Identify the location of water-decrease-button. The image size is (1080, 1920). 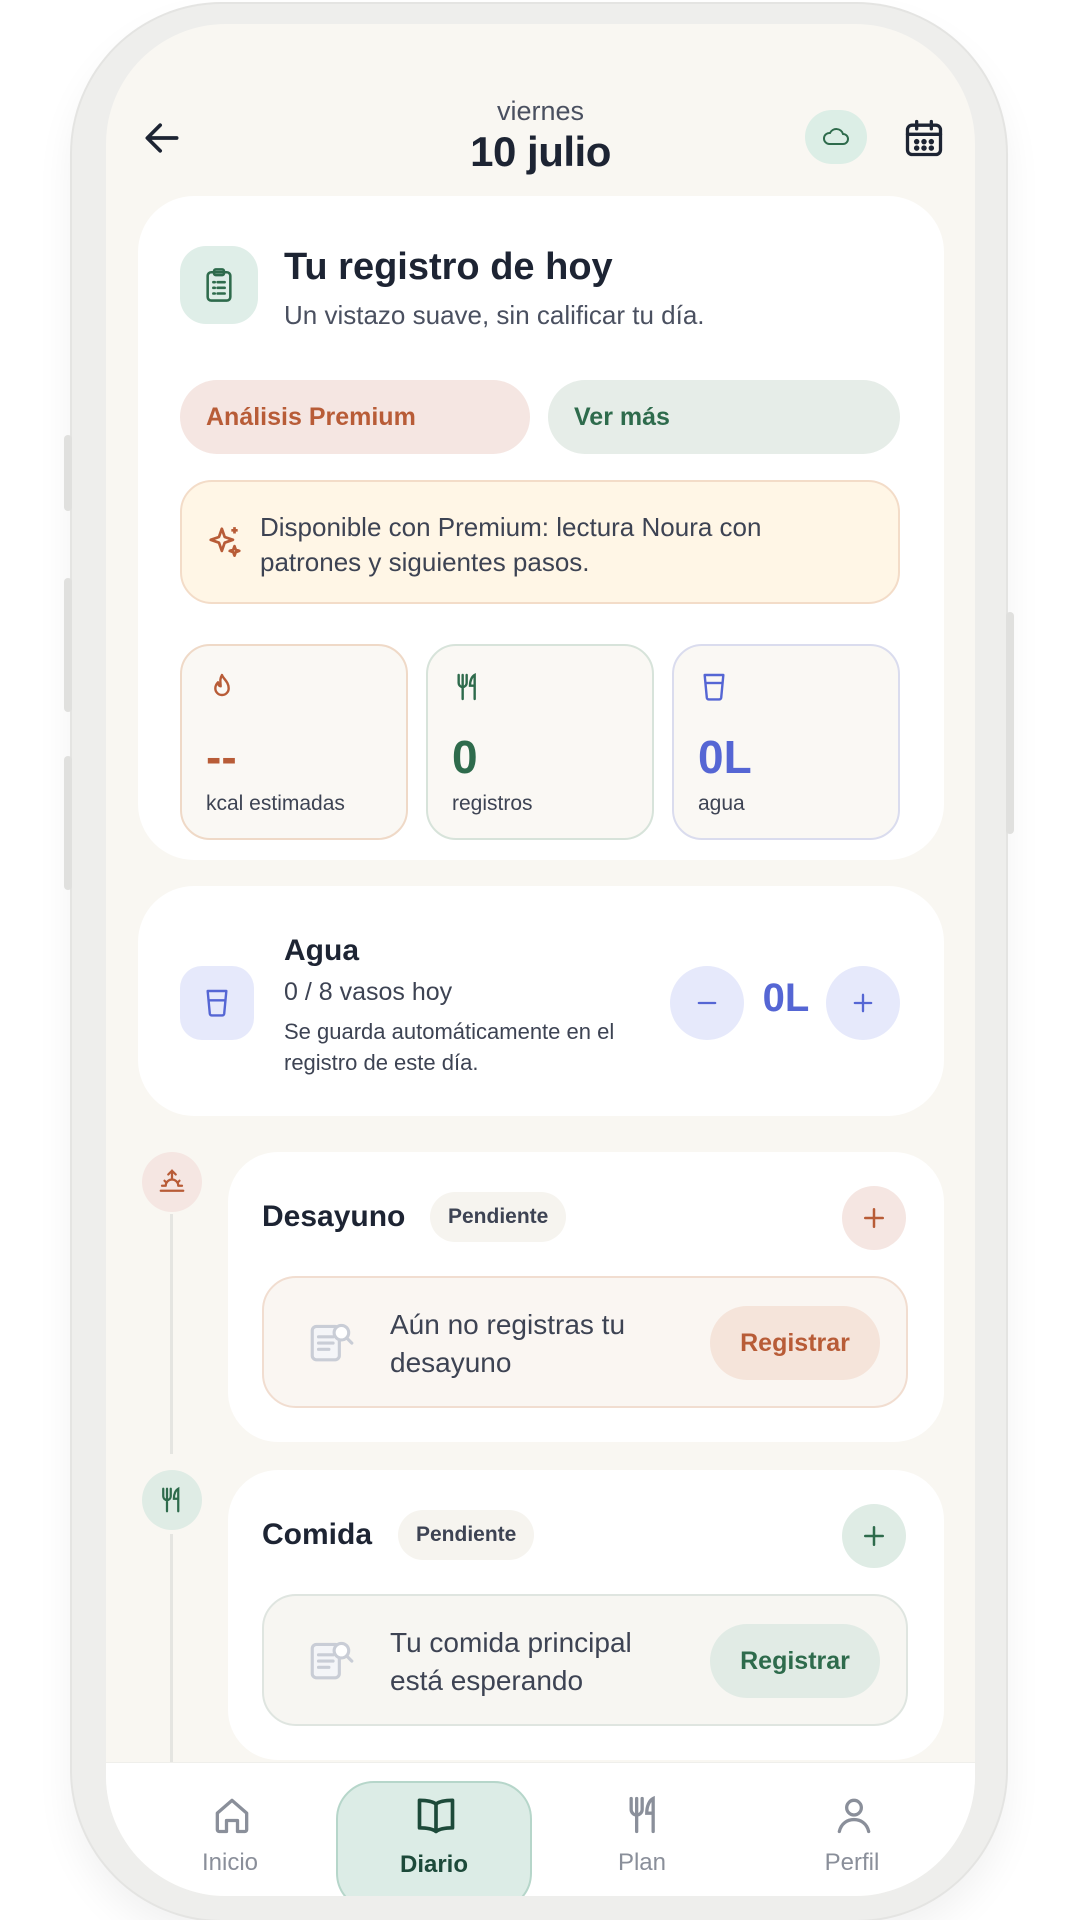
(707, 1003).